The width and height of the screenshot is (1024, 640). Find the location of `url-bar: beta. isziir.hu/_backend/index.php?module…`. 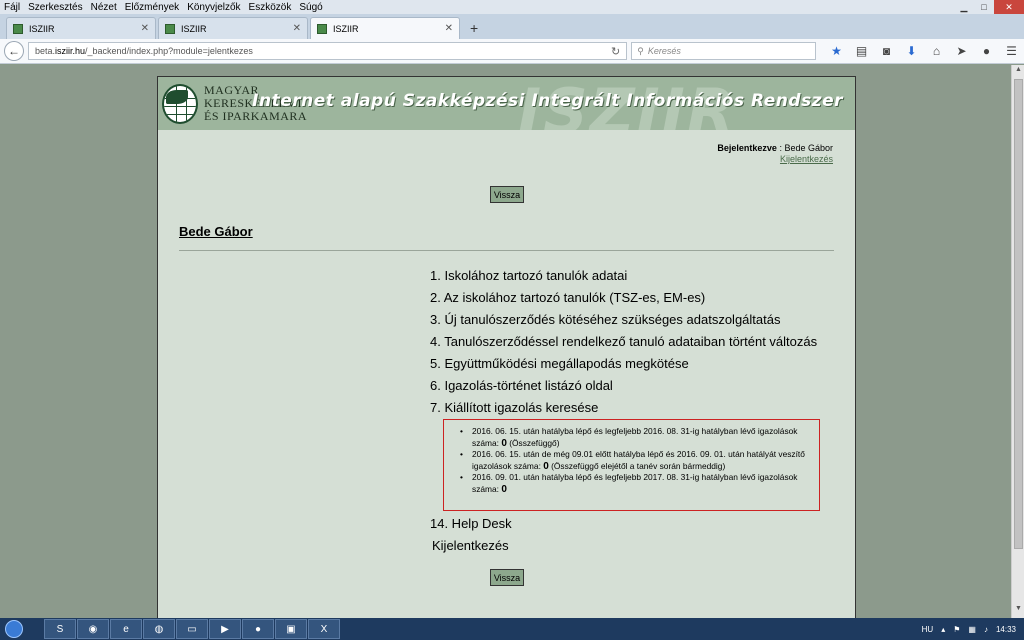

url-bar: beta. isziir.hu/_backend/index.php?module… is located at coordinates (327, 51).